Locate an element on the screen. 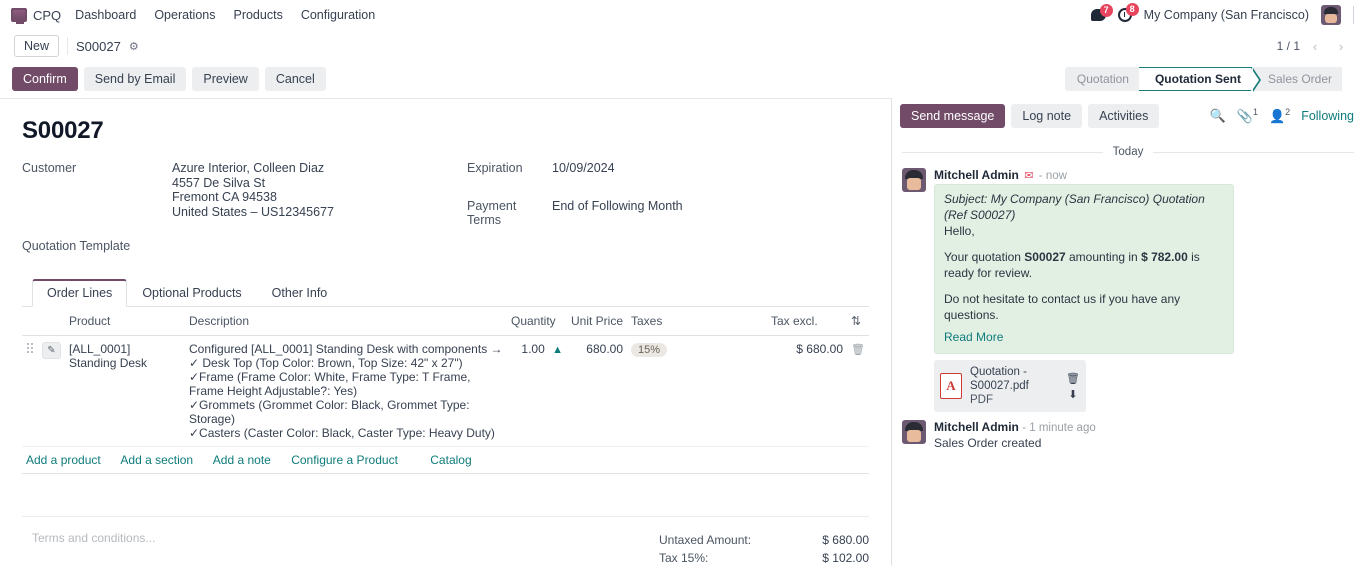 The width and height of the screenshot is (1366, 566). menu-item-operations: Operations is located at coordinates (184, 15).